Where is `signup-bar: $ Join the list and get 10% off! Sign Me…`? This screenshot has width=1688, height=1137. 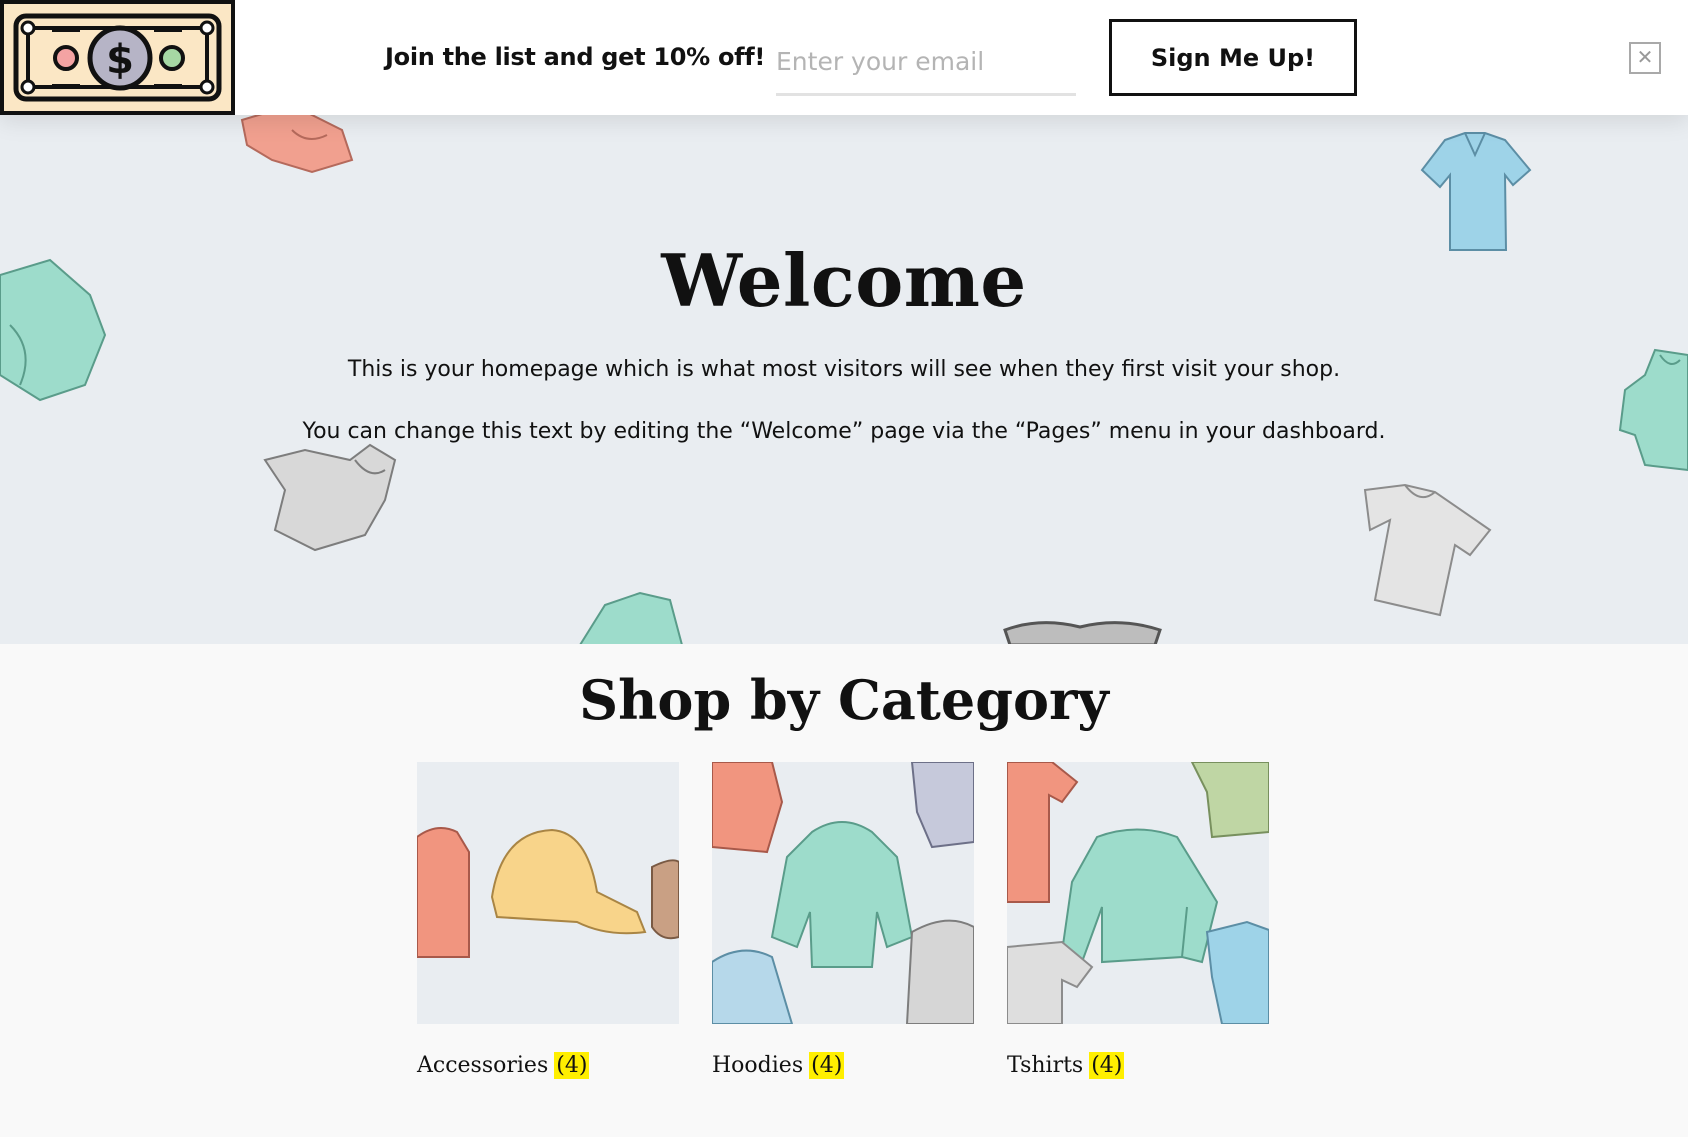
signup-bar: $ Join the list and get 10% off! Sign Me… is located at coordinates (844, 57).